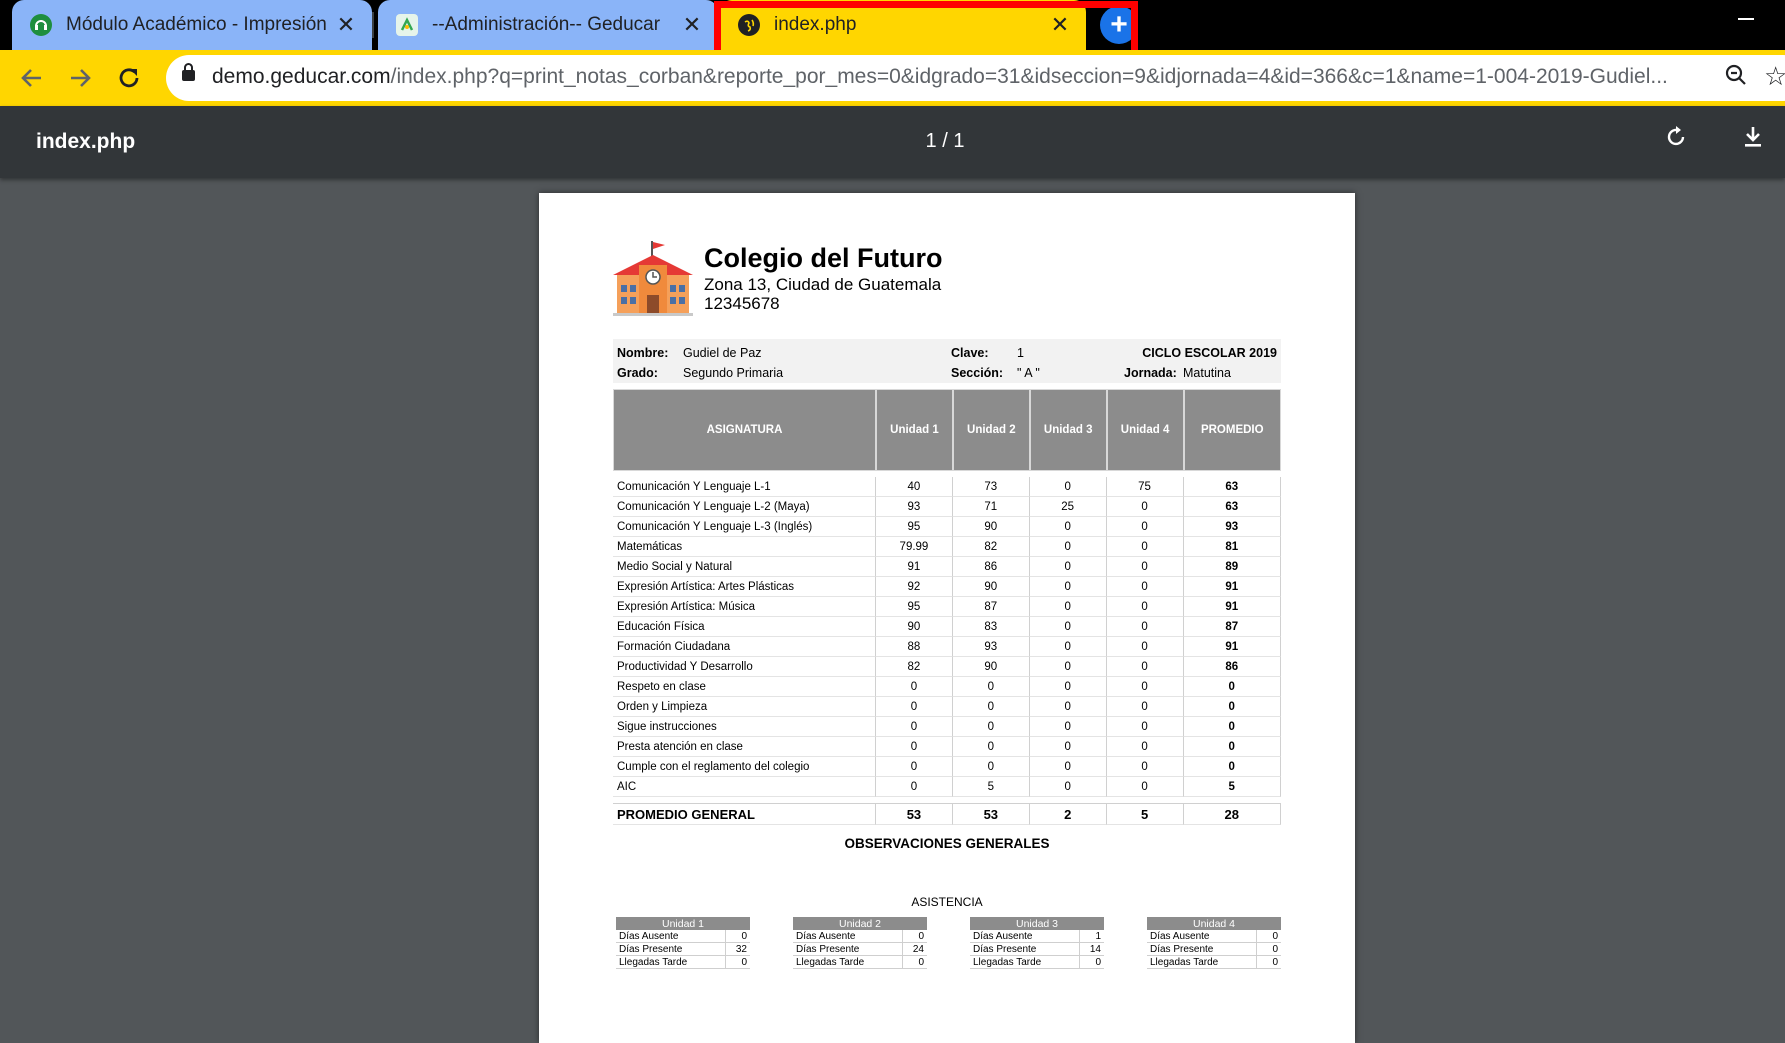 The height and width of the screenshot is (1043, 1785). I want to click on attendance-value: 1, so click(1091, 936).